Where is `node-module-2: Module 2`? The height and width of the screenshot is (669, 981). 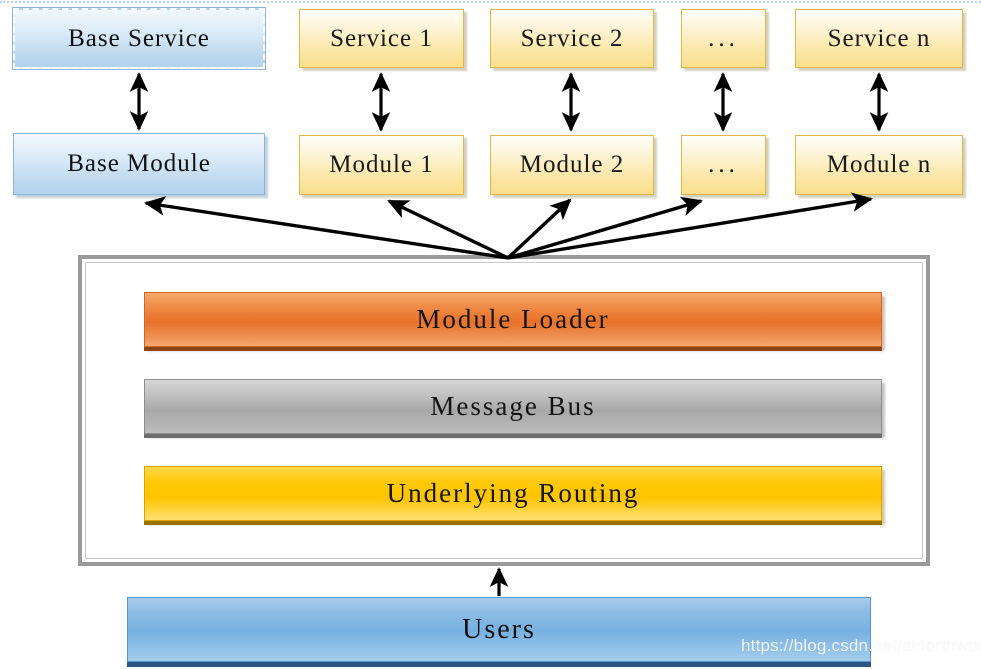
node-module-2: Module 2 is located at coordinates (572, 165).